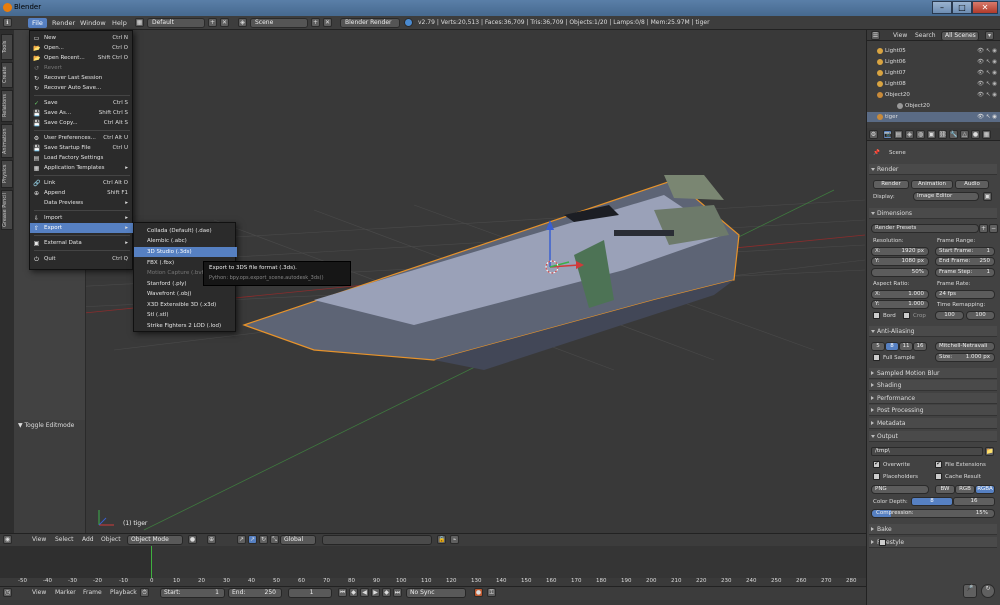 The image size is (1000, 605). I want to click on preview-range-icon: ⏱, so click(144, 592).